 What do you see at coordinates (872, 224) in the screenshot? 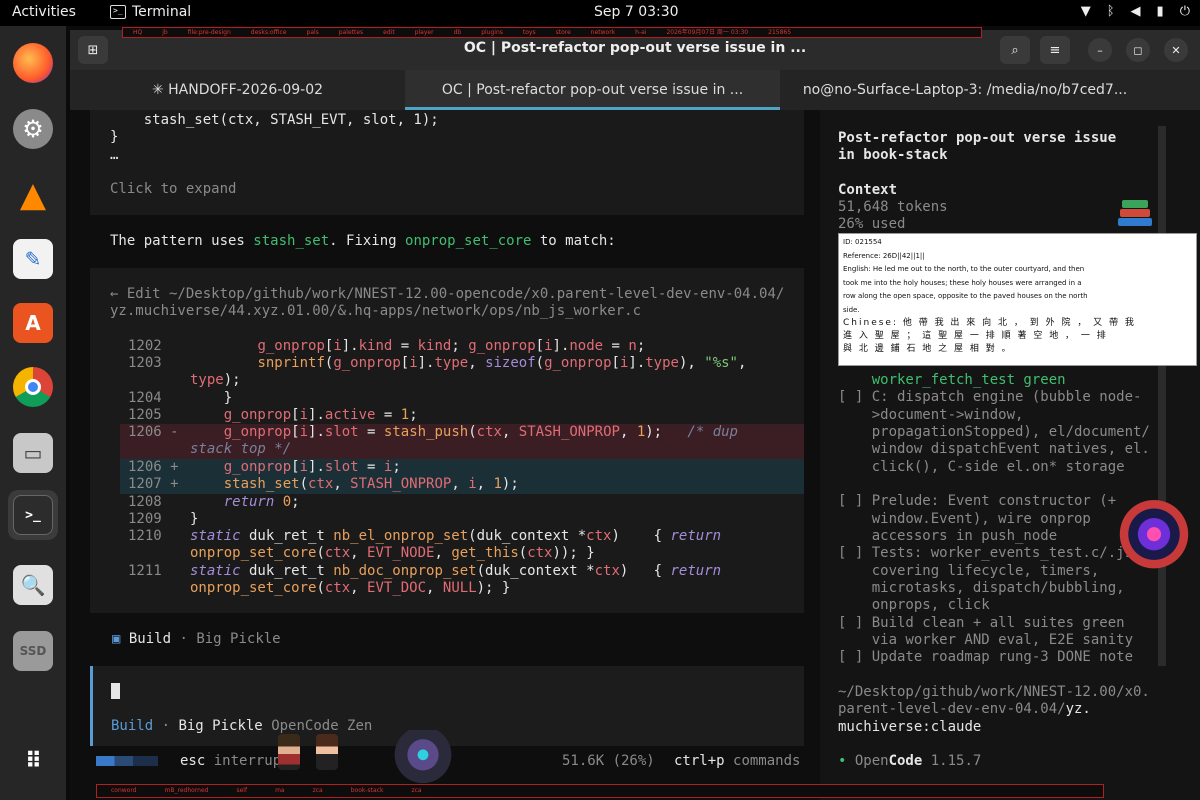
I see `context-percent: 26% used` at bounding box center [872, 224].